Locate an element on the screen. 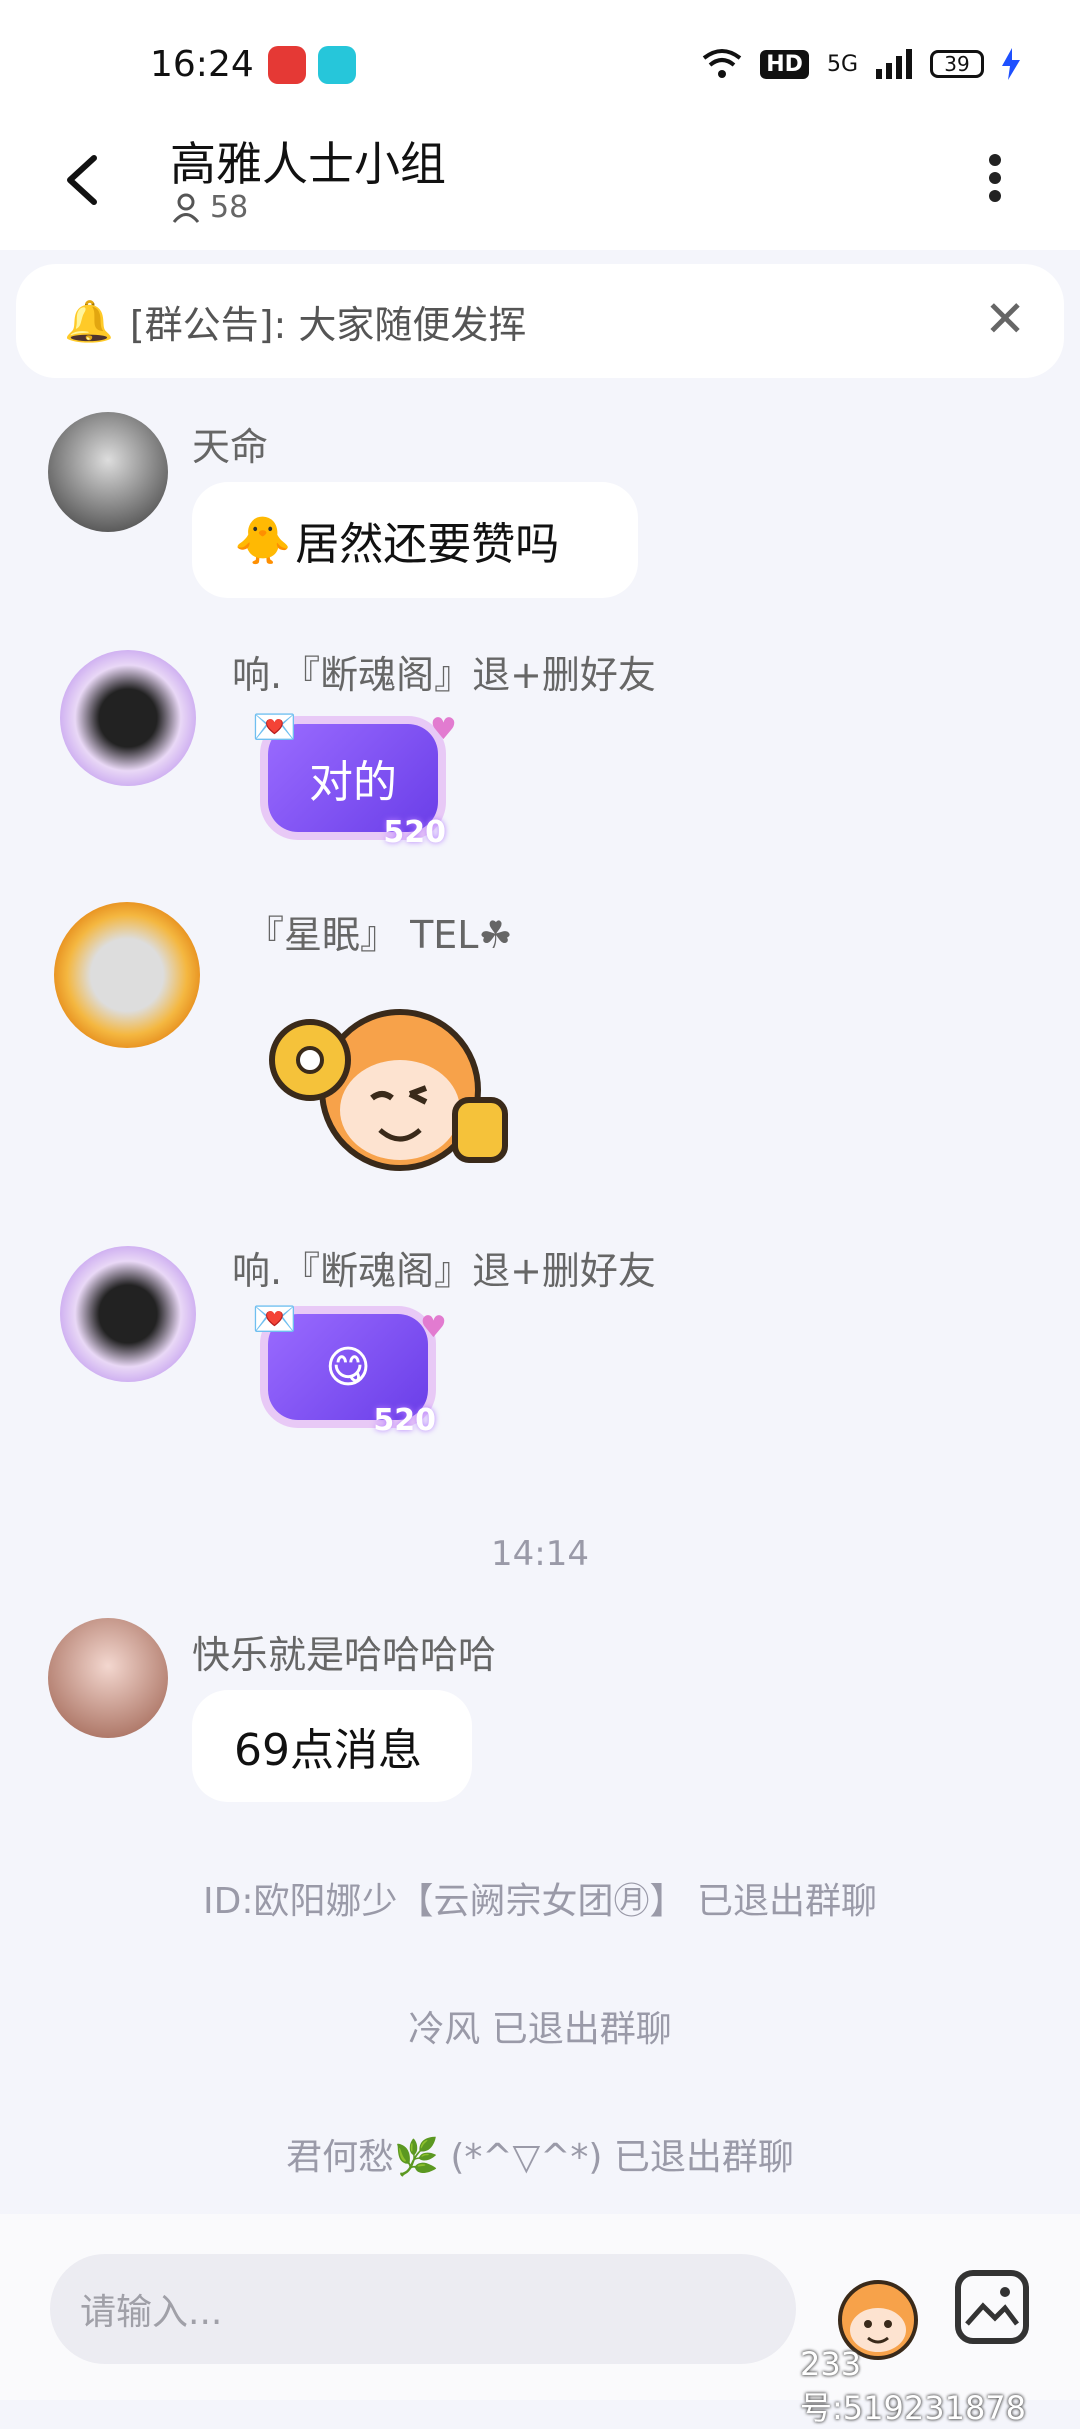 The height and width of the screenshot is (2429, 1080). status-time: 16:24 is located at coordinates (202, 64).